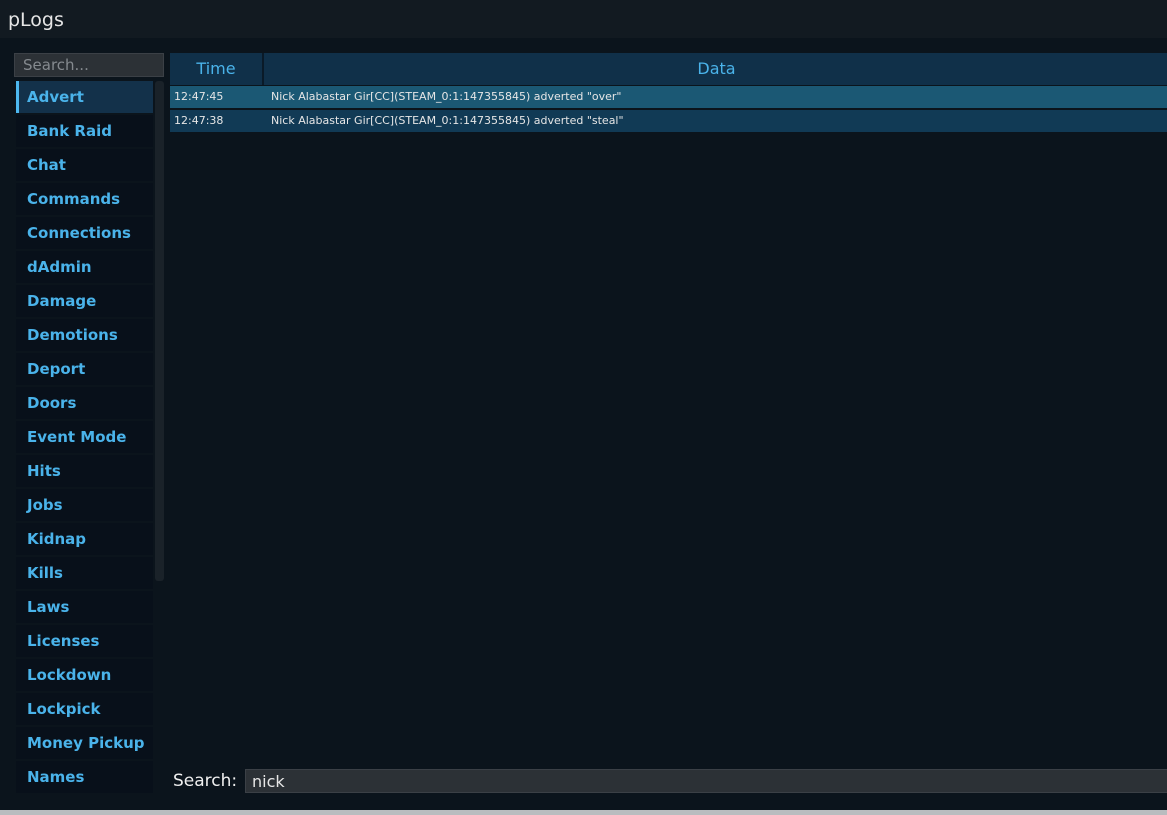  Describe the element at coordinates (84, 573) in the screenshot. I see `category-item-kills: Kills` at that location.